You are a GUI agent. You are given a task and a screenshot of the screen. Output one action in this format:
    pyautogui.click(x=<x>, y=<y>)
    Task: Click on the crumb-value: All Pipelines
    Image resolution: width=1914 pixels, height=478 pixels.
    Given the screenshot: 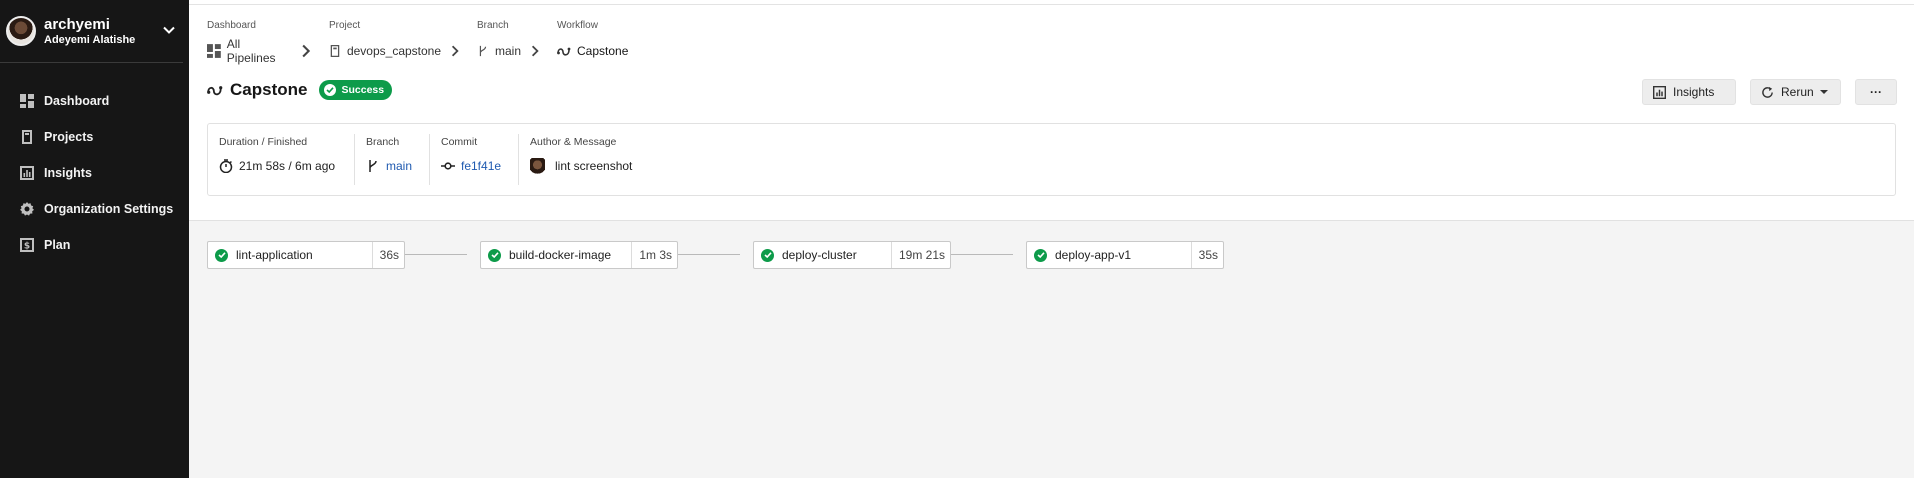 What is the action you would take?
    pyautogui.click(x=259, y=51)
    